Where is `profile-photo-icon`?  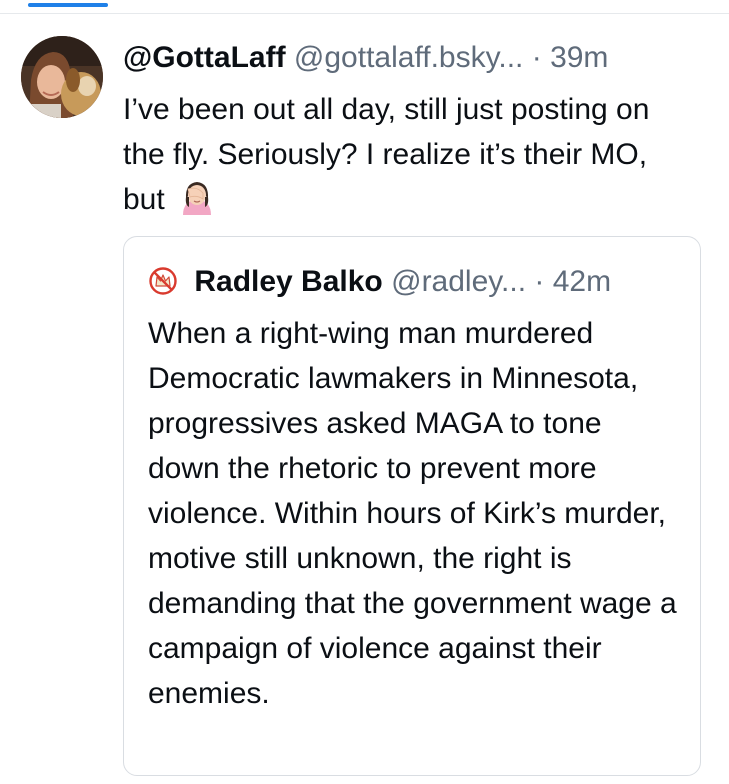 profile-photo-icon is located at coordinates (62, 77).